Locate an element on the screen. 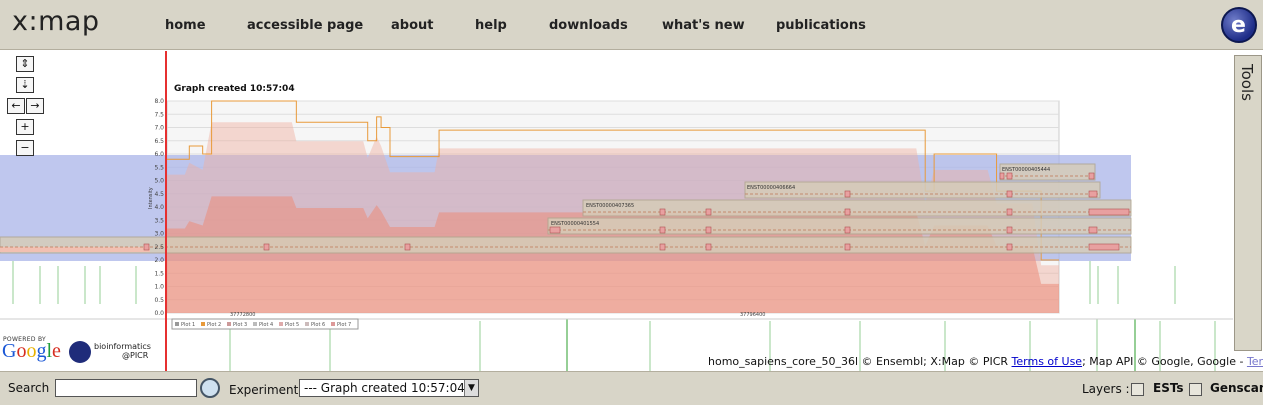  y-tick-label: 5.0 is located at coordinates (159, 181).